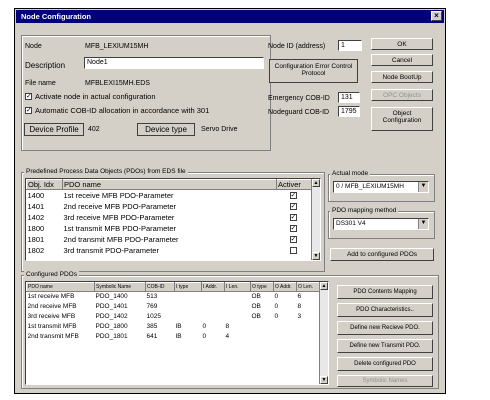 This screenshot has height=400, width=490. What do you see at coordinates (44, 184) in the screenshot?
I see `column-obj-idx: Obj. Idx` at bounding box center [44, 184].